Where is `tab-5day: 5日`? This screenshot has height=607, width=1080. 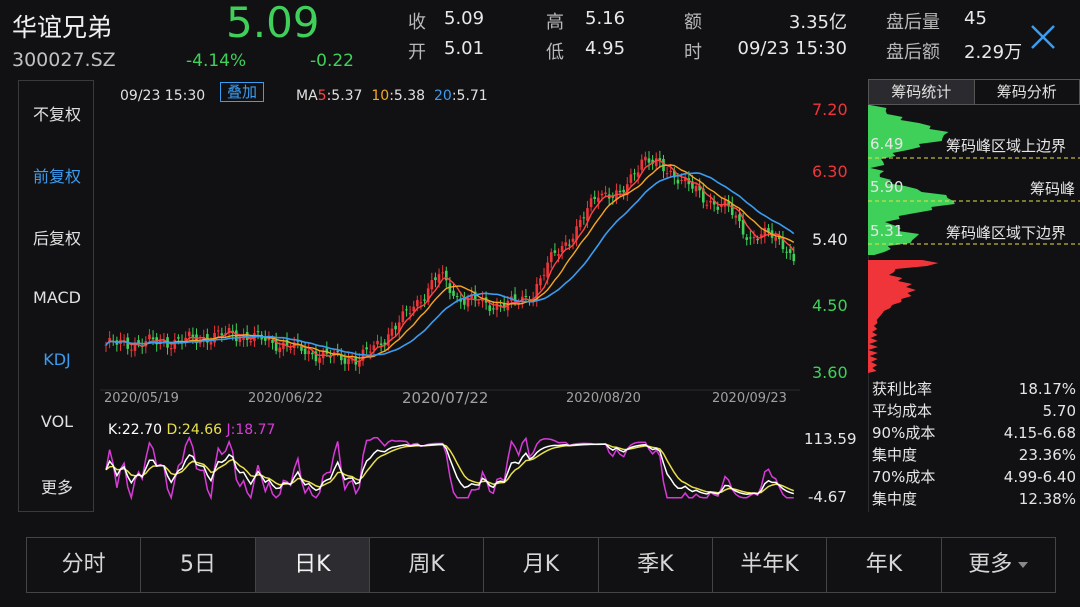 tab-5day: 5日 is located at coordinates (197, 565).